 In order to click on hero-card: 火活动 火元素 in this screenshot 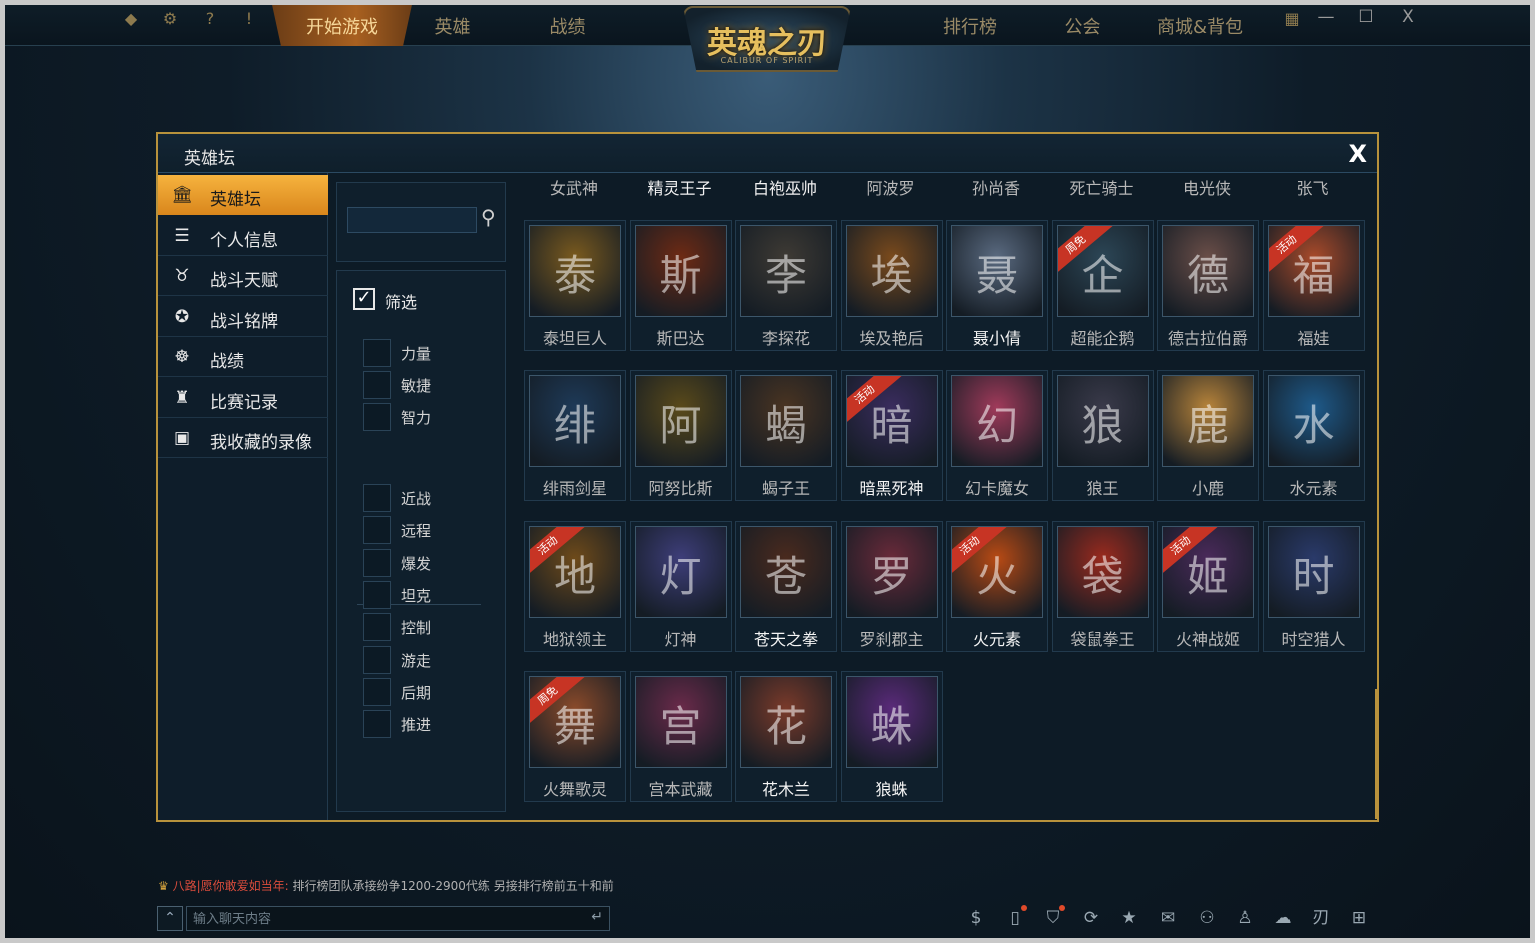, I will do `click(997, 586)`.